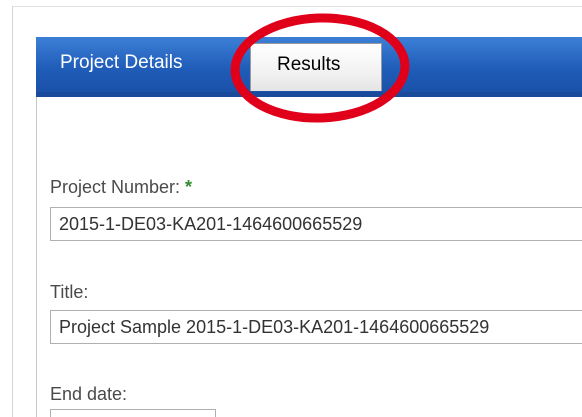  I want to click on tab-results-label: Results, so click(309, 64).